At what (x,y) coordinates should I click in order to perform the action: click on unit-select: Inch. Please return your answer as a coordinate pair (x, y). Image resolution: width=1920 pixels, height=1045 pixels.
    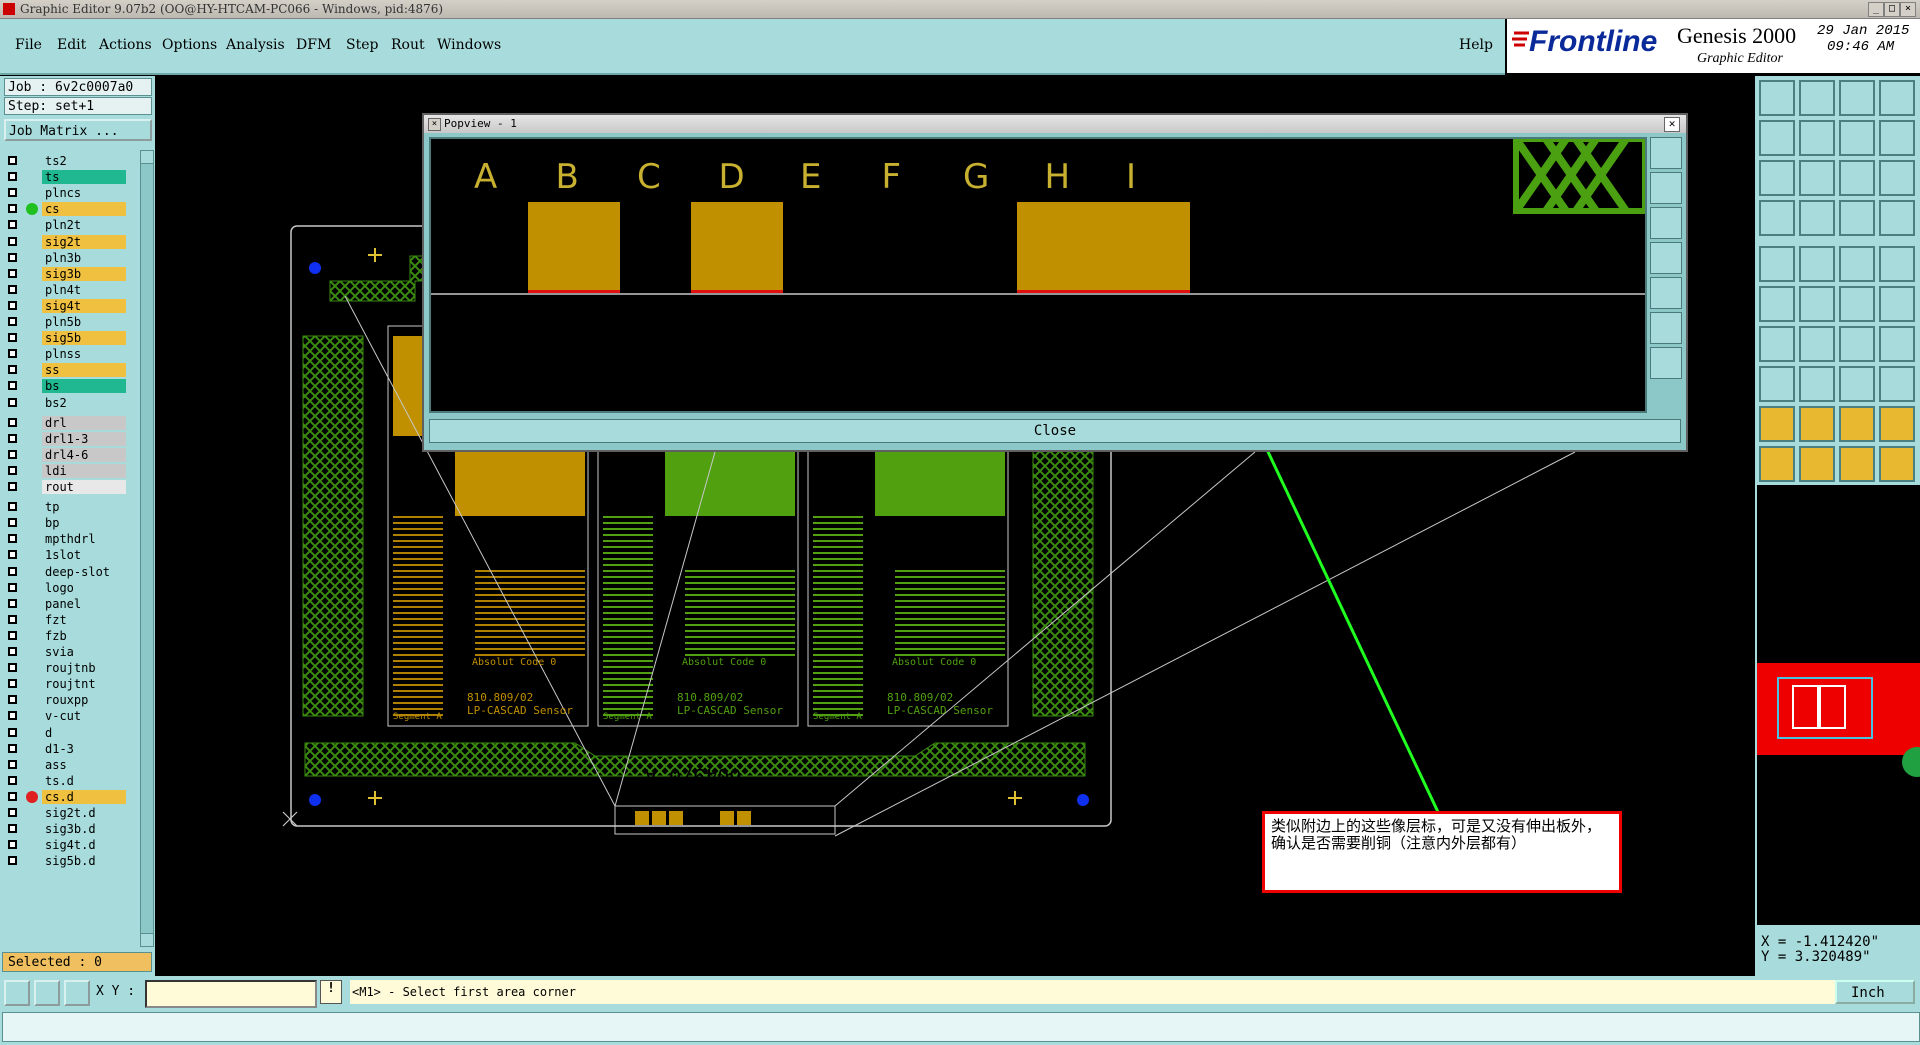
    Looking at the image, I should click on (1875, 992).